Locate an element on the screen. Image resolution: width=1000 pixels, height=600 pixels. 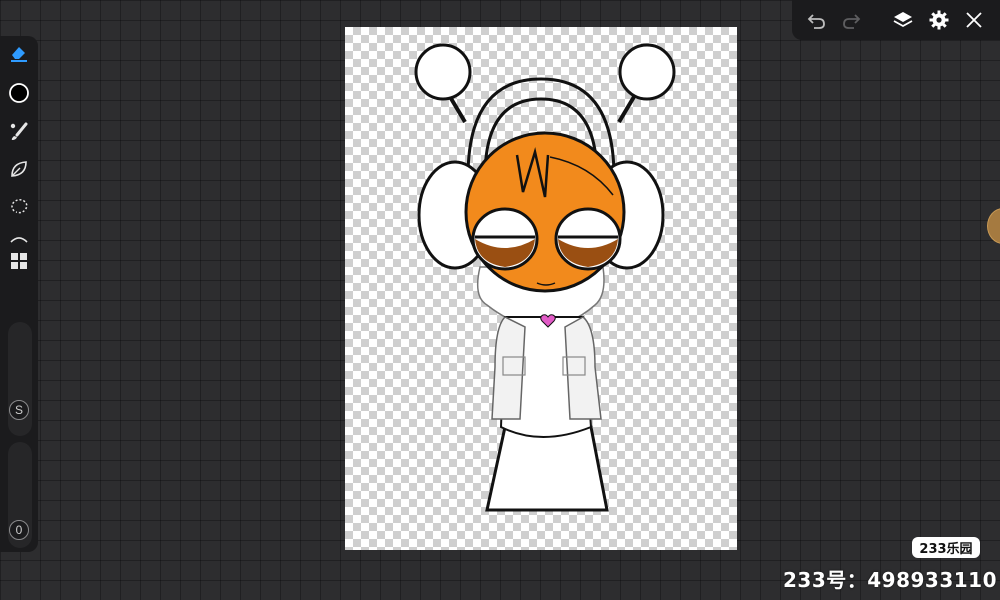
layers-icon is located at coordinates (903, 20).